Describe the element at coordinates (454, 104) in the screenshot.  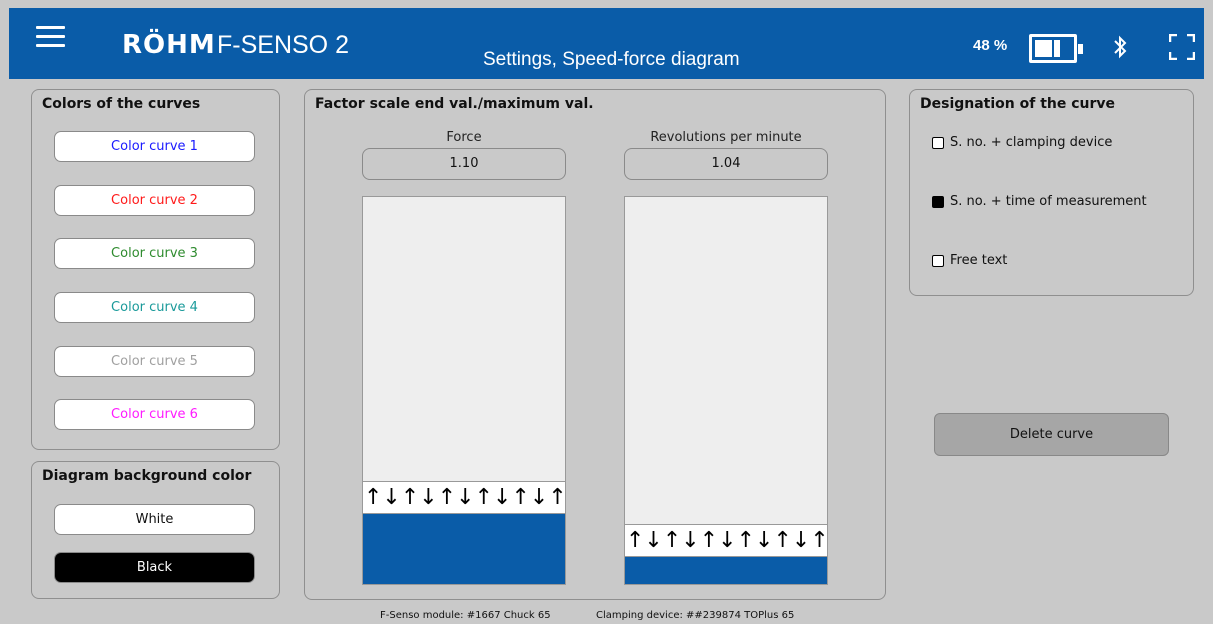
I see `factor-scale-title: Factor scale end val./maximum val.` at that location.